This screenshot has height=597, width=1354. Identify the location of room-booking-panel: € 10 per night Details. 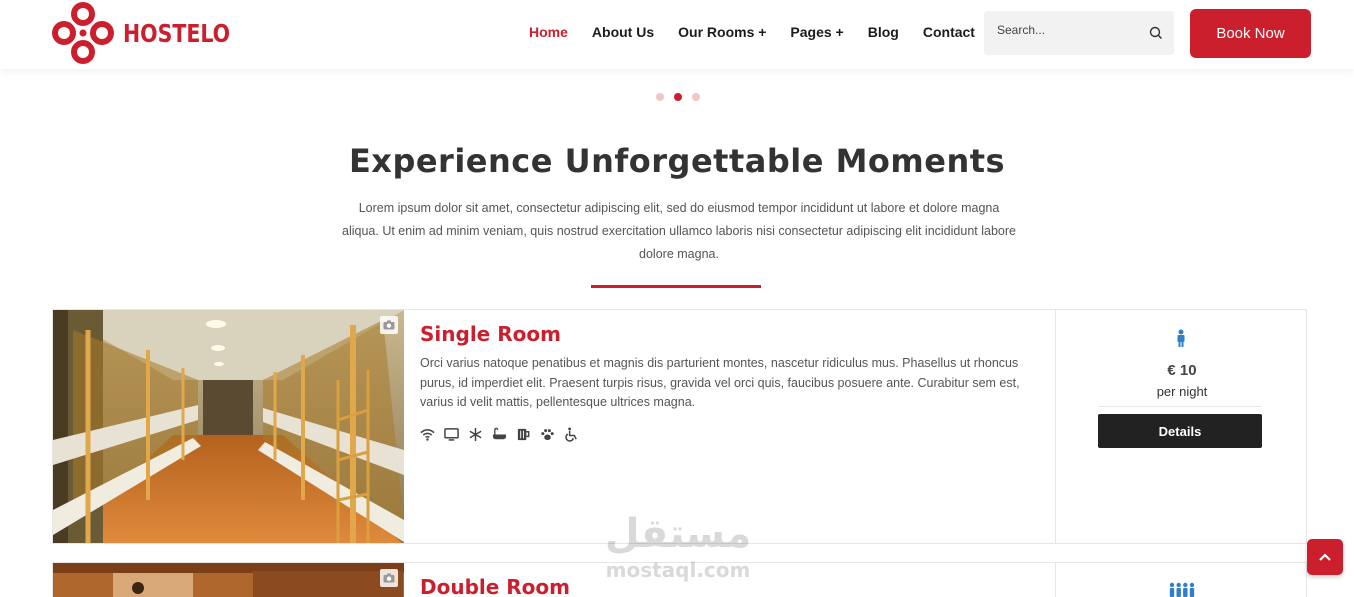
(1181, 426).